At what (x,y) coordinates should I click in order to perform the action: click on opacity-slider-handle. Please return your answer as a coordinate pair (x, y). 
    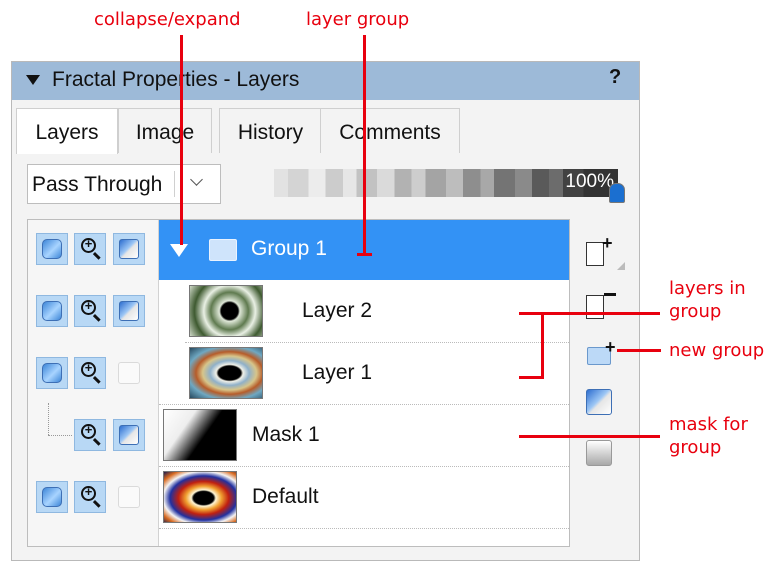
    Looking at the image, I should click on (617, 193).